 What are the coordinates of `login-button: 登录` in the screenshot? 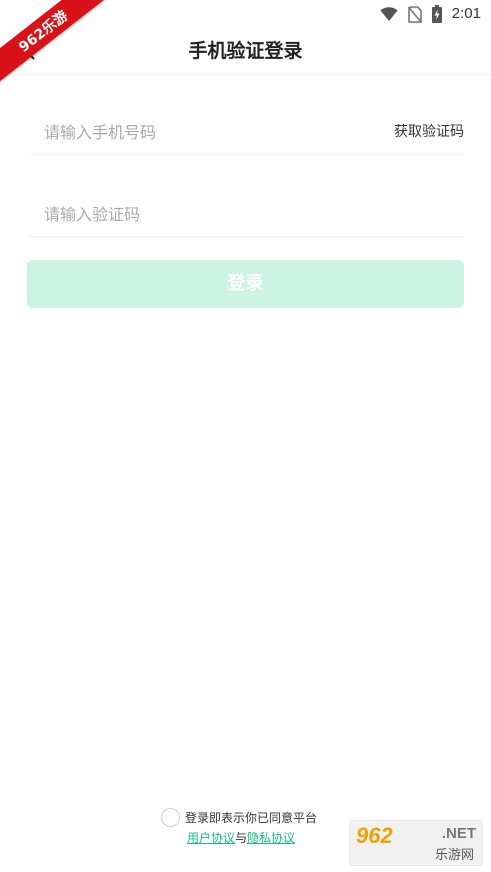 It's located at (245, 284).